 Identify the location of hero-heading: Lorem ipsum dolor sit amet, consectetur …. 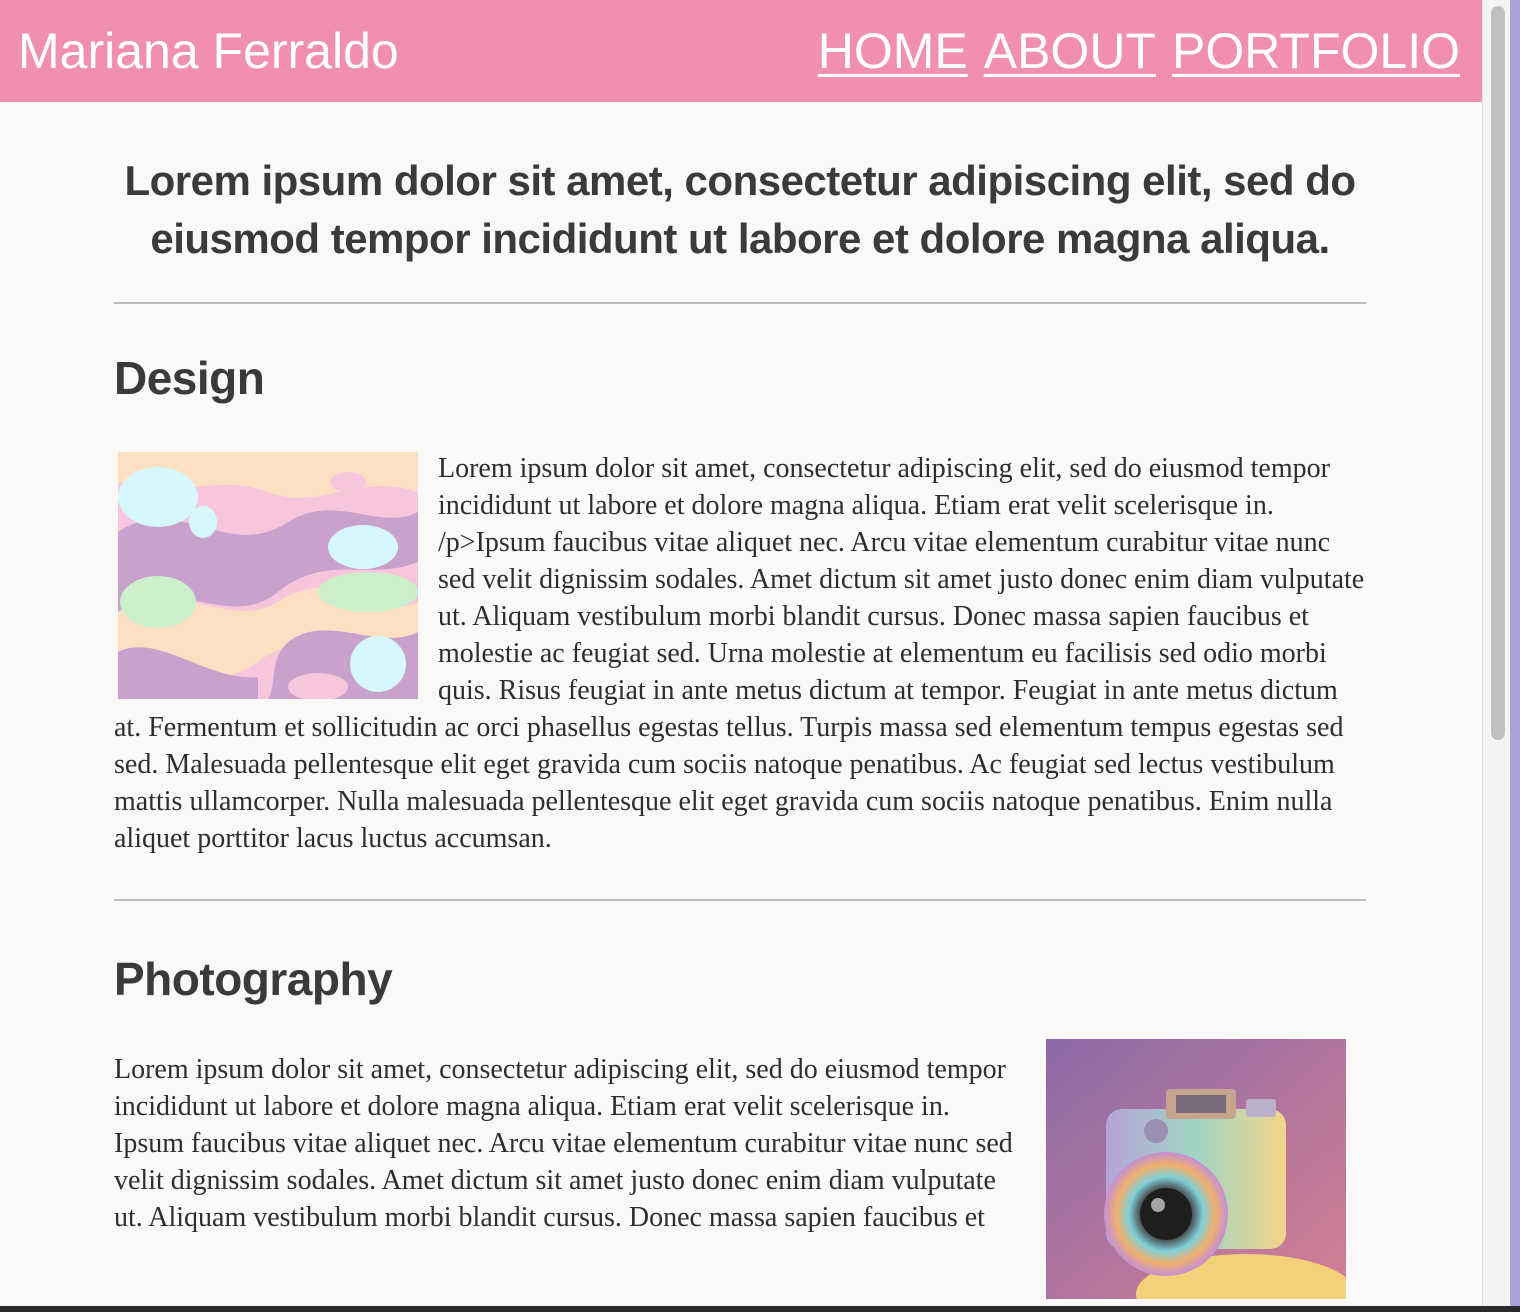
(740, 209).